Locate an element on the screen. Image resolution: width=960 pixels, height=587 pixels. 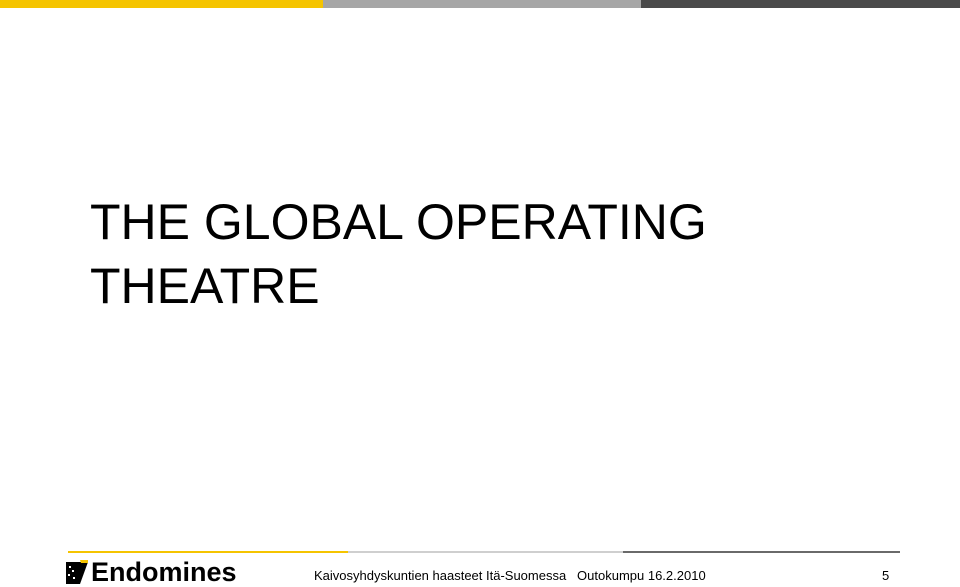
footer-rule-light-gray is located at coordinates (485, 552).